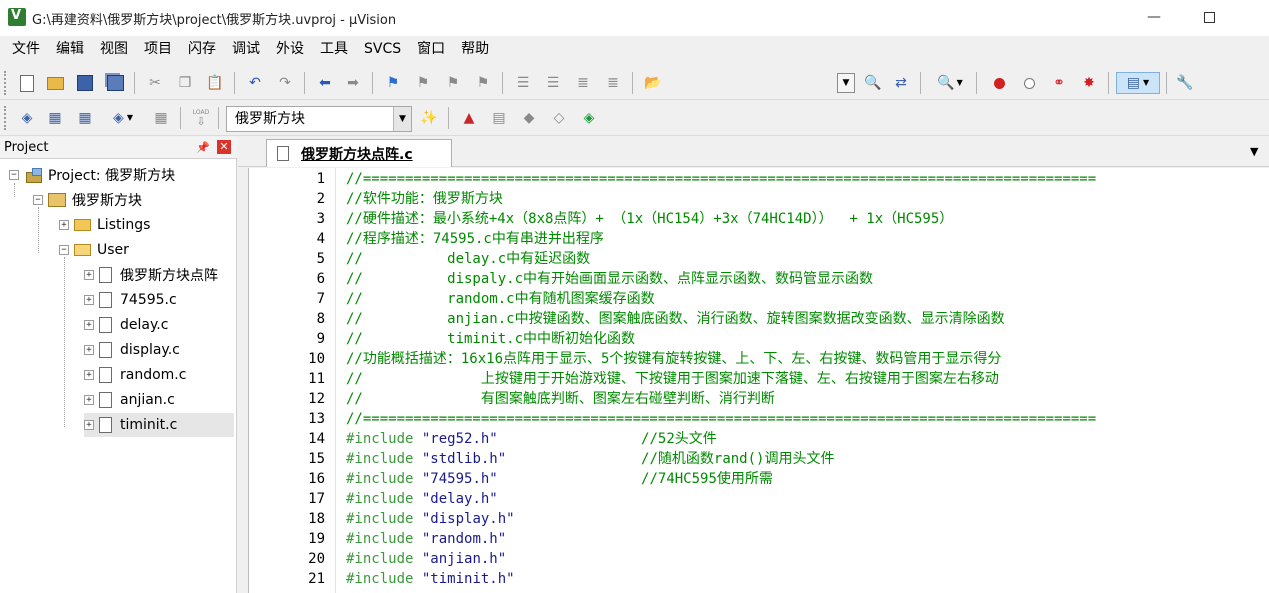  I want to click on tree-item-file: + random.c, so click(159, 375).